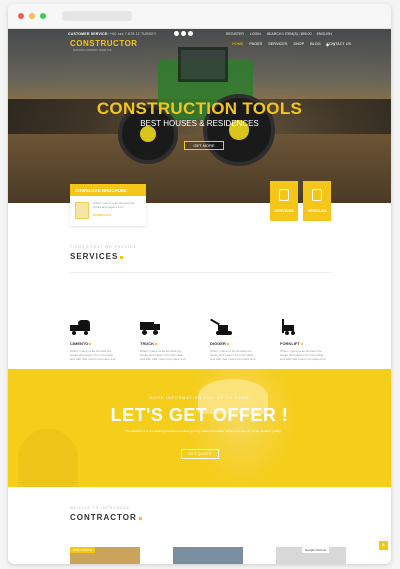 This screenshot has height=569, width=400. What do you see at coordinates (218, 343) in the screenshot?
I see `service-name: DIGGER` at bounding box center [218, 343].